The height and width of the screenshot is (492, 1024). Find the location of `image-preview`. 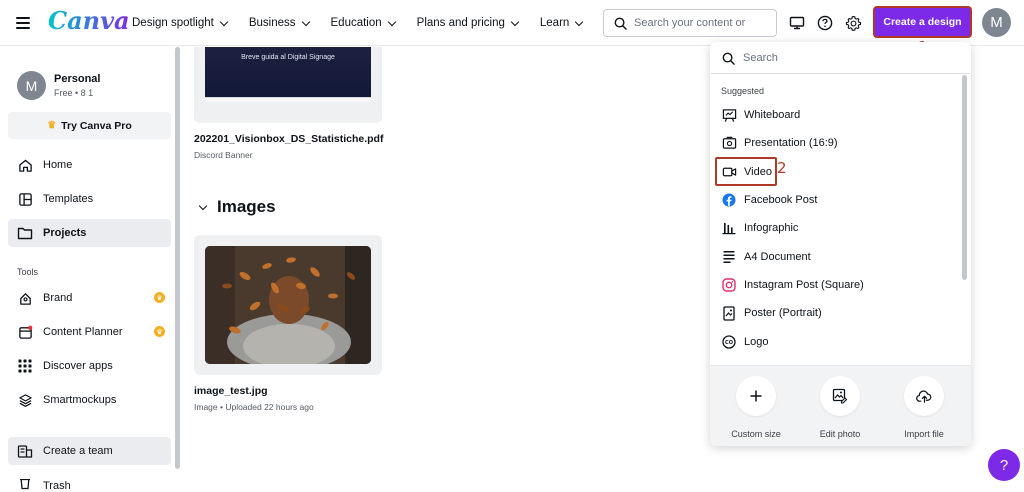

image-preview is located at coordinates (288, 305).